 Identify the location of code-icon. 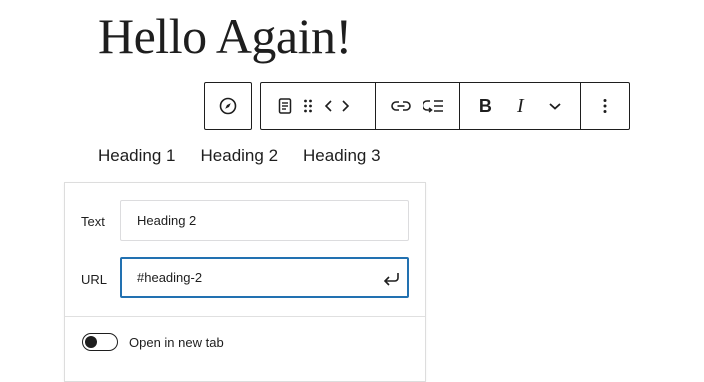
(337, 106).